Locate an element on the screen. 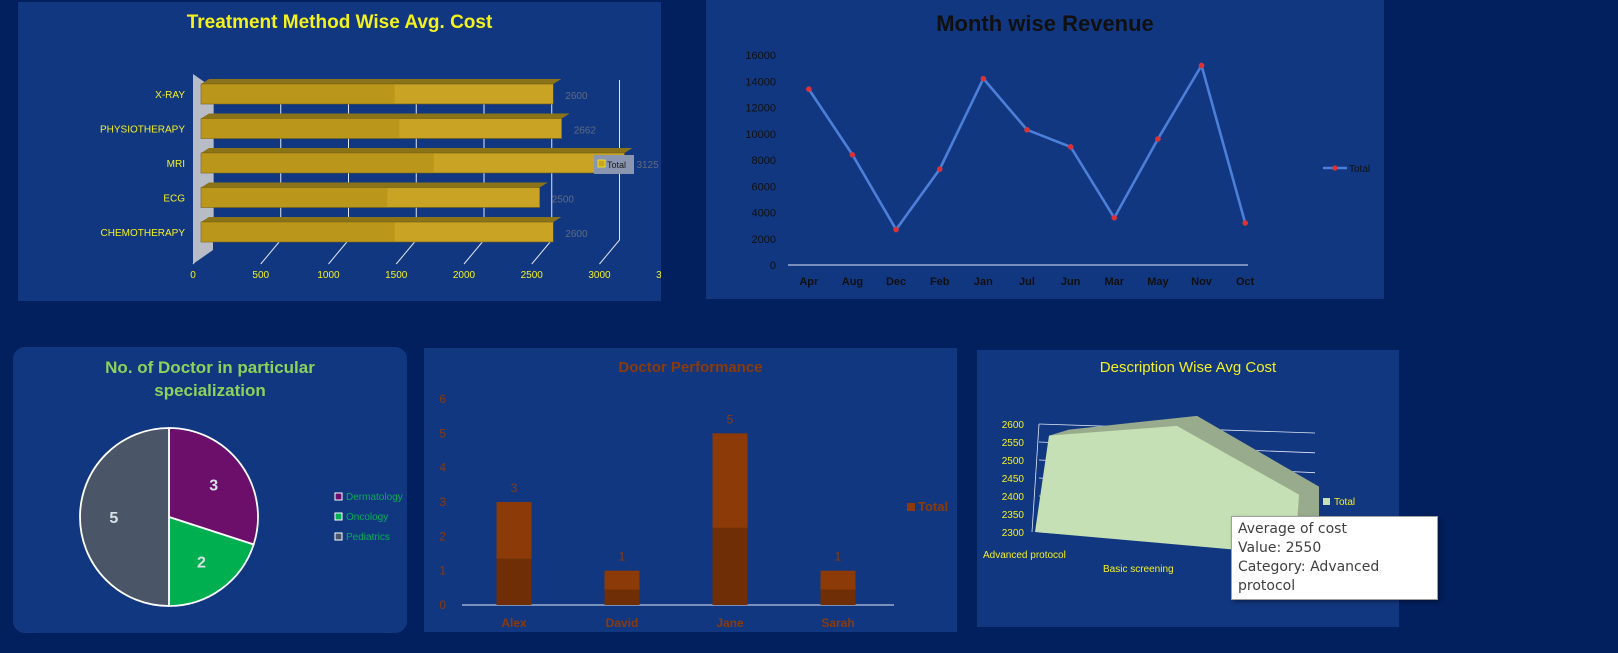 The image size is (1618, 653). x-tick-label: Basic screening is located at coordinates (1138, 569).